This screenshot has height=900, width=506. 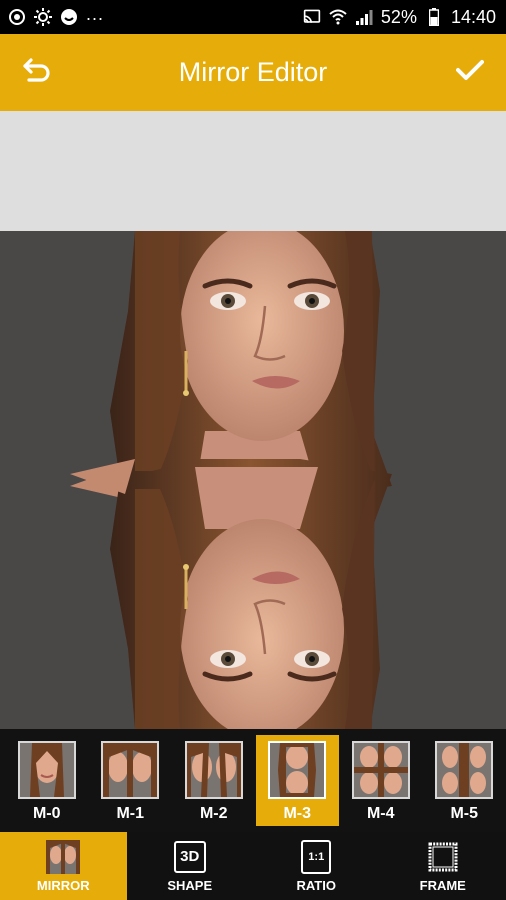 I want to click on preset-label: M-3, so click(x=297, y=813).